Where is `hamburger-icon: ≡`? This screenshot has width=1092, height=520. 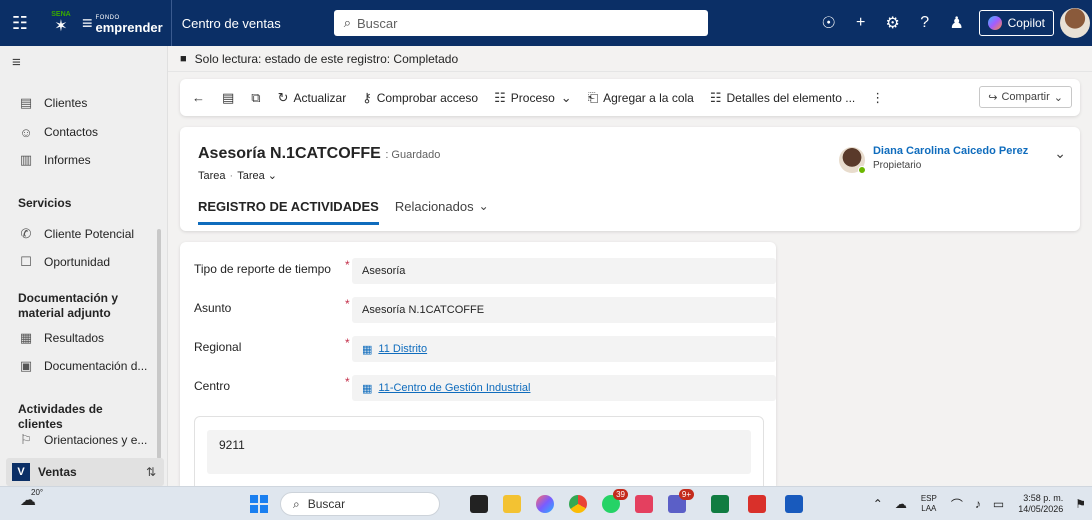 hamburger-icon: ≡ is located at coordinates (16, 62).